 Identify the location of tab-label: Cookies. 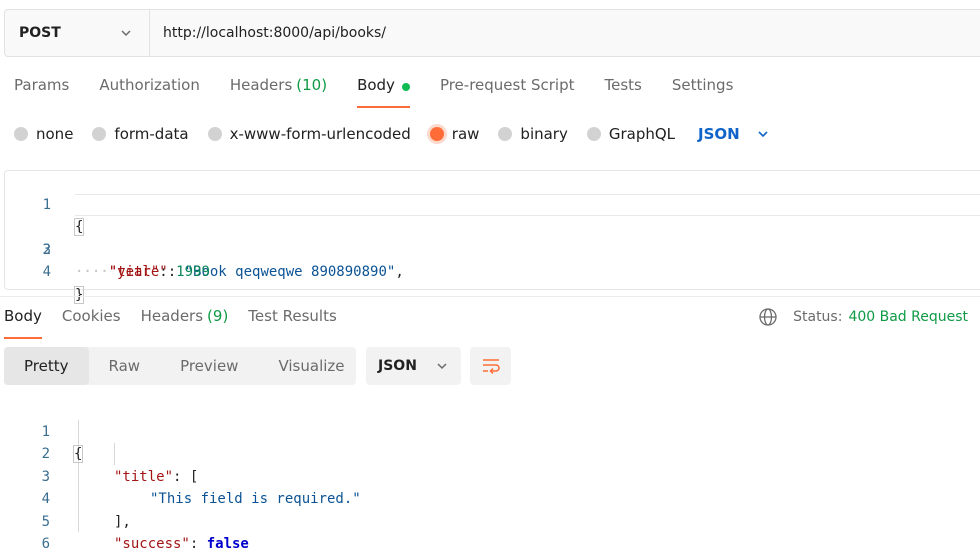
(91, 316).